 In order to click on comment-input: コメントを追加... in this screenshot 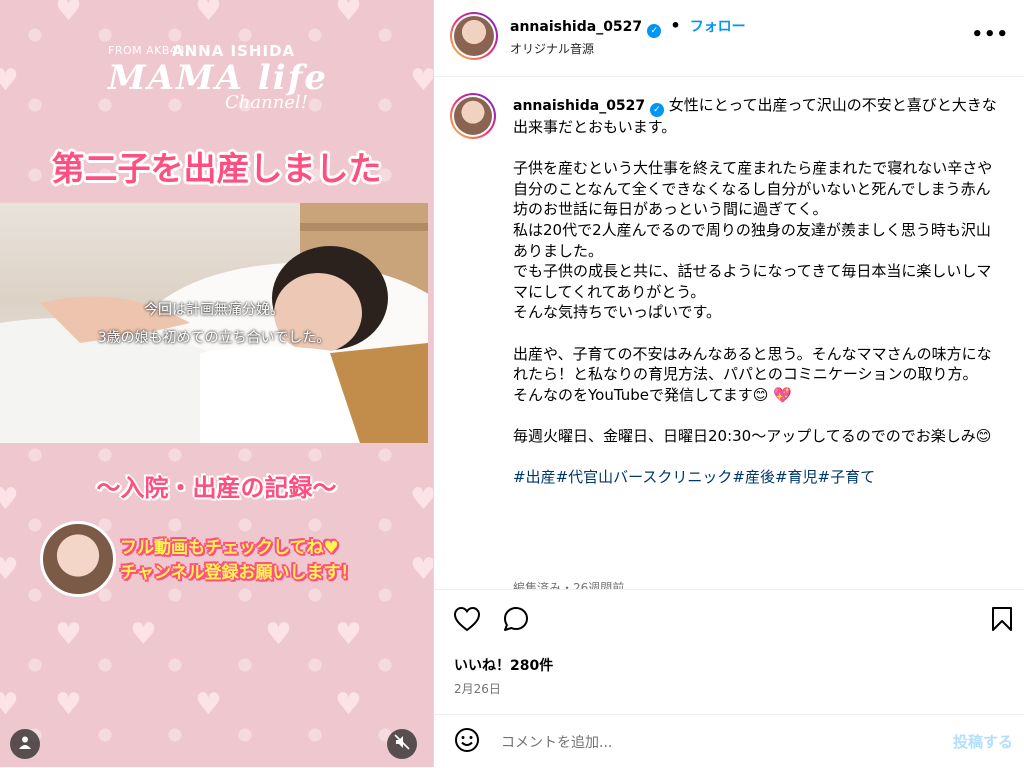, I will do `click(556, 742)`.